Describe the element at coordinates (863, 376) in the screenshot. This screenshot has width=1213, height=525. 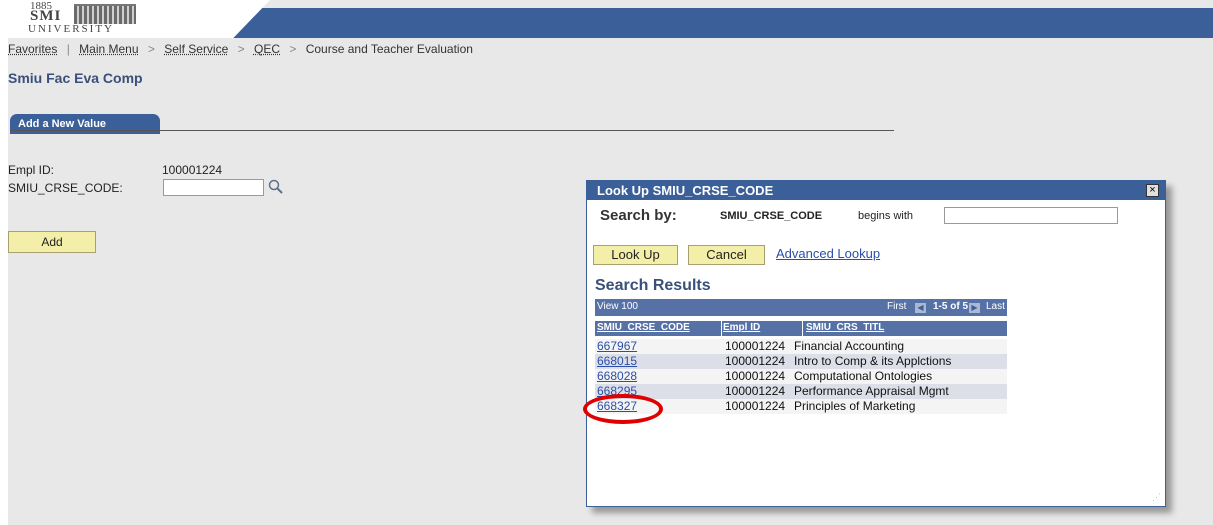
I see `course-title-cell: Computational Ontologies` at that location.